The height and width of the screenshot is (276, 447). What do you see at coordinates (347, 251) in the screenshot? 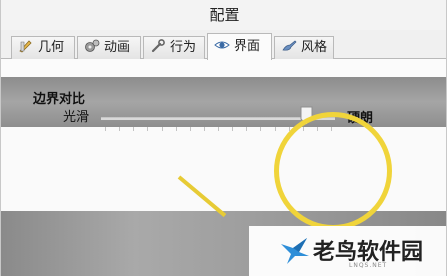
I see `watermark: 老鸟软件园 LNQS.NET` at bounding box center [347, 251].